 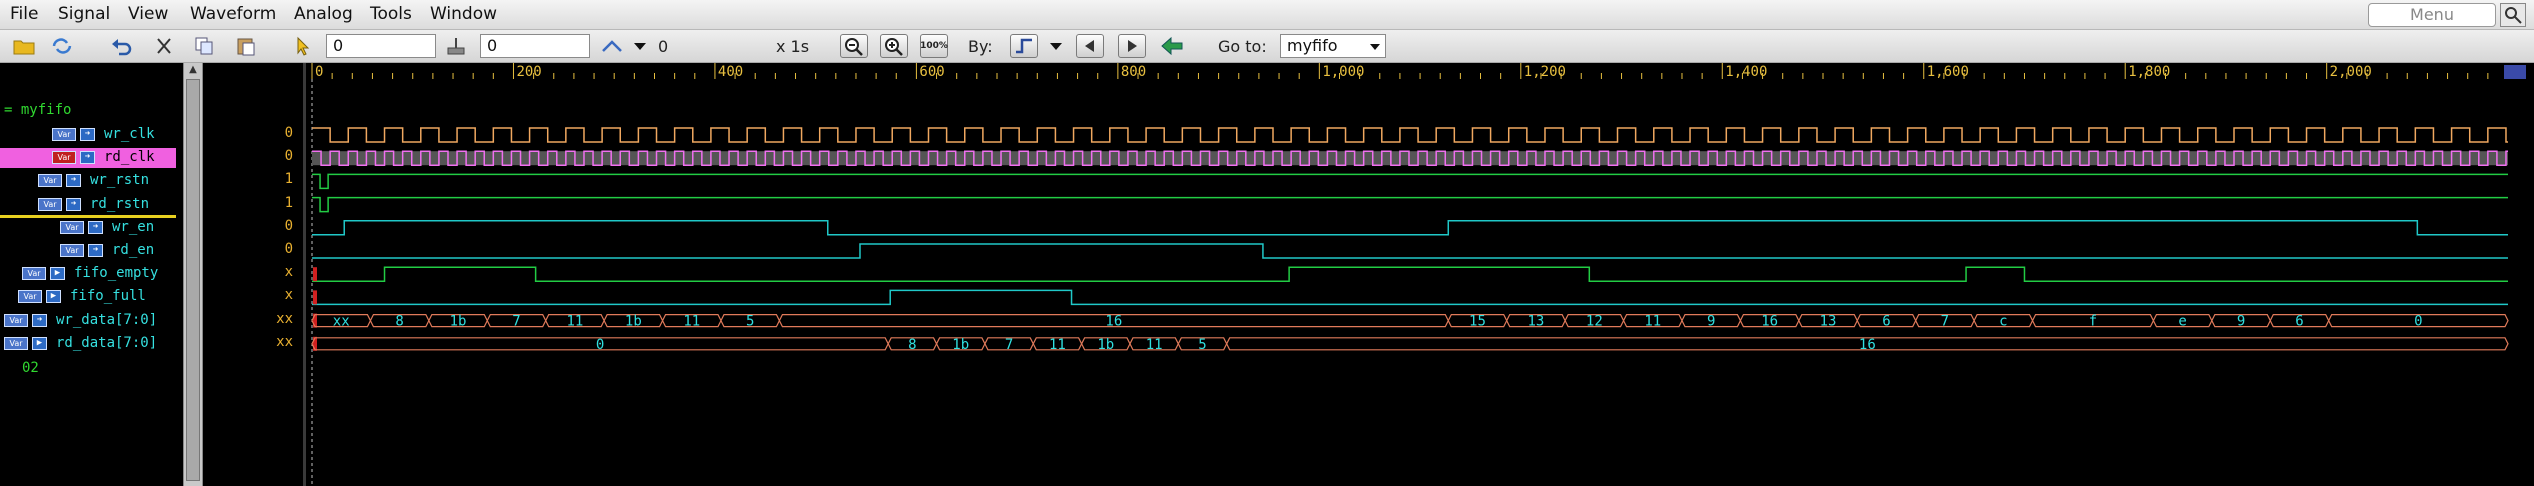 I want to click on signal-row-fifo_empty: Var ▶ fifo_empty, so click(x=88, y=274).